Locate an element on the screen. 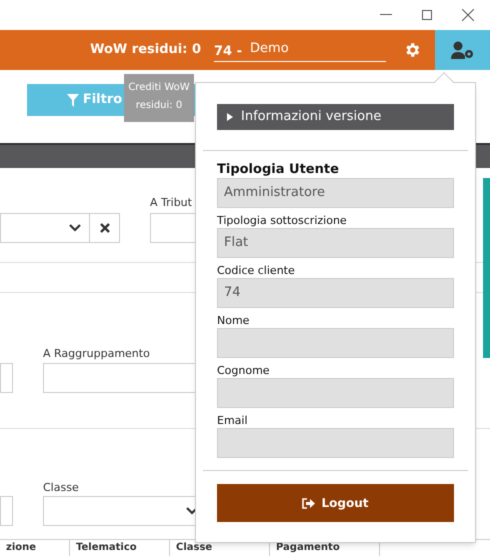 This screenshot has width=490, height=557. field-label: Nome is located at coordinates (233, 321).